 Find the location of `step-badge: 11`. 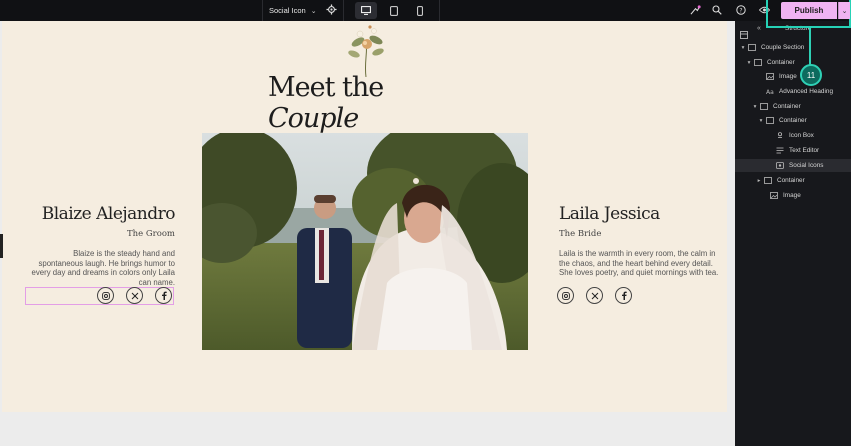

step-badge: 11 is located at coordinates (811, 75).